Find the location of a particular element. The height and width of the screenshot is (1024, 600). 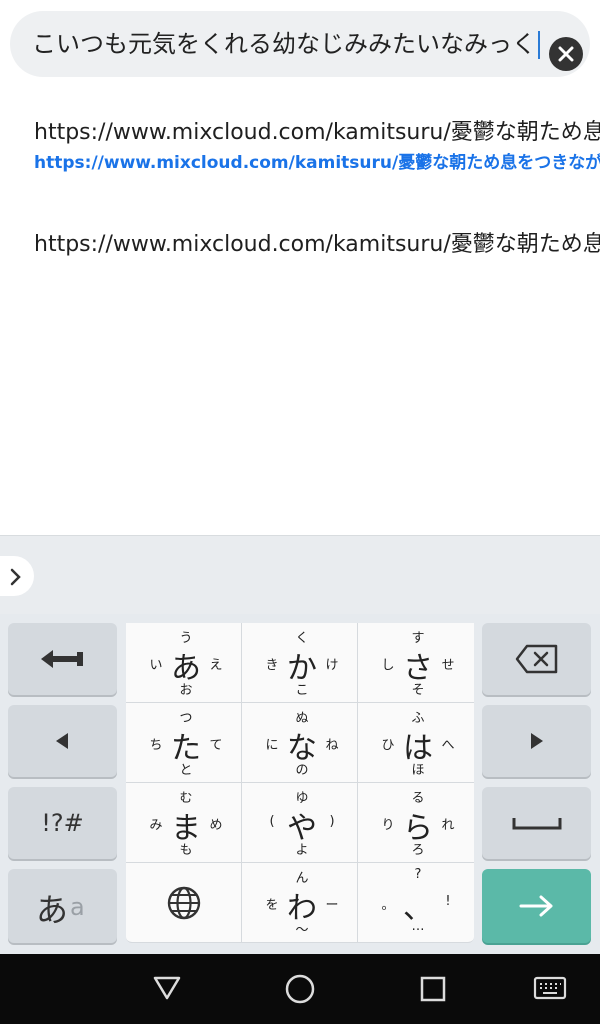

flick-down-label: の is located at coordinates (302, 770).